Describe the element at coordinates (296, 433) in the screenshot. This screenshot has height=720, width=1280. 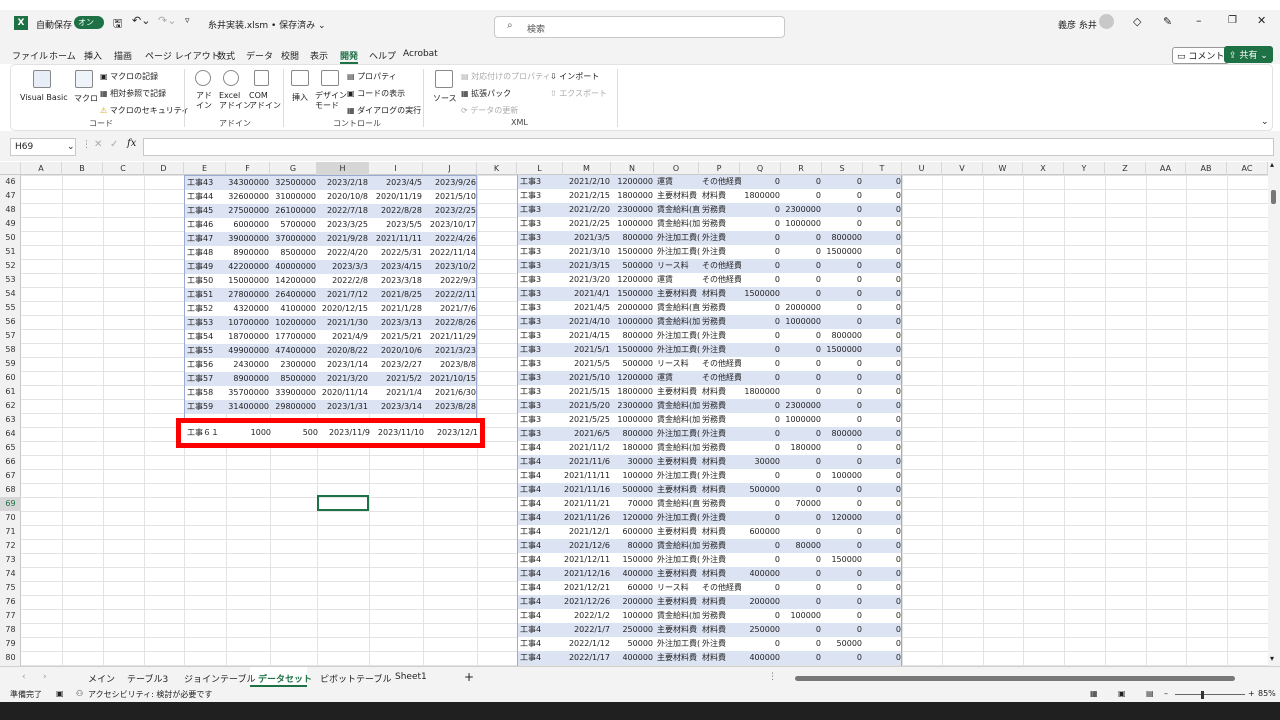
I see `cell: 500` at that location.